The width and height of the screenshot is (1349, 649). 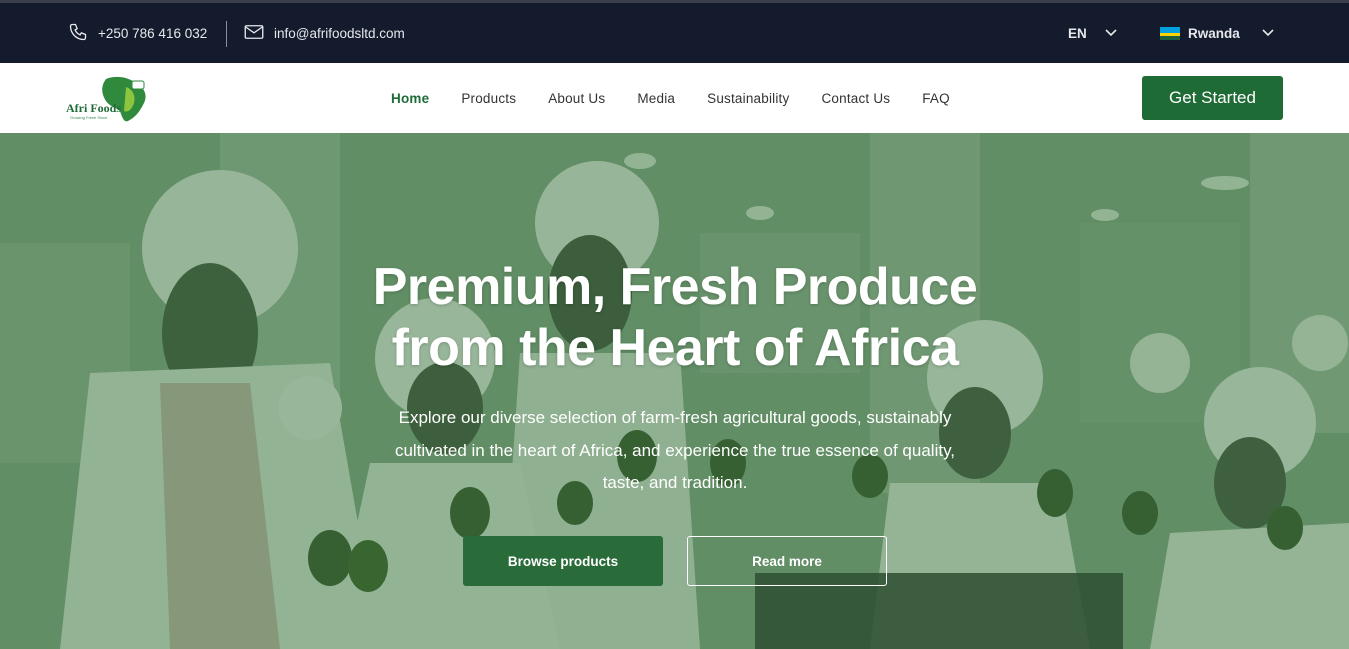 I want to click on mail-icon, so click(x=254, y=33).